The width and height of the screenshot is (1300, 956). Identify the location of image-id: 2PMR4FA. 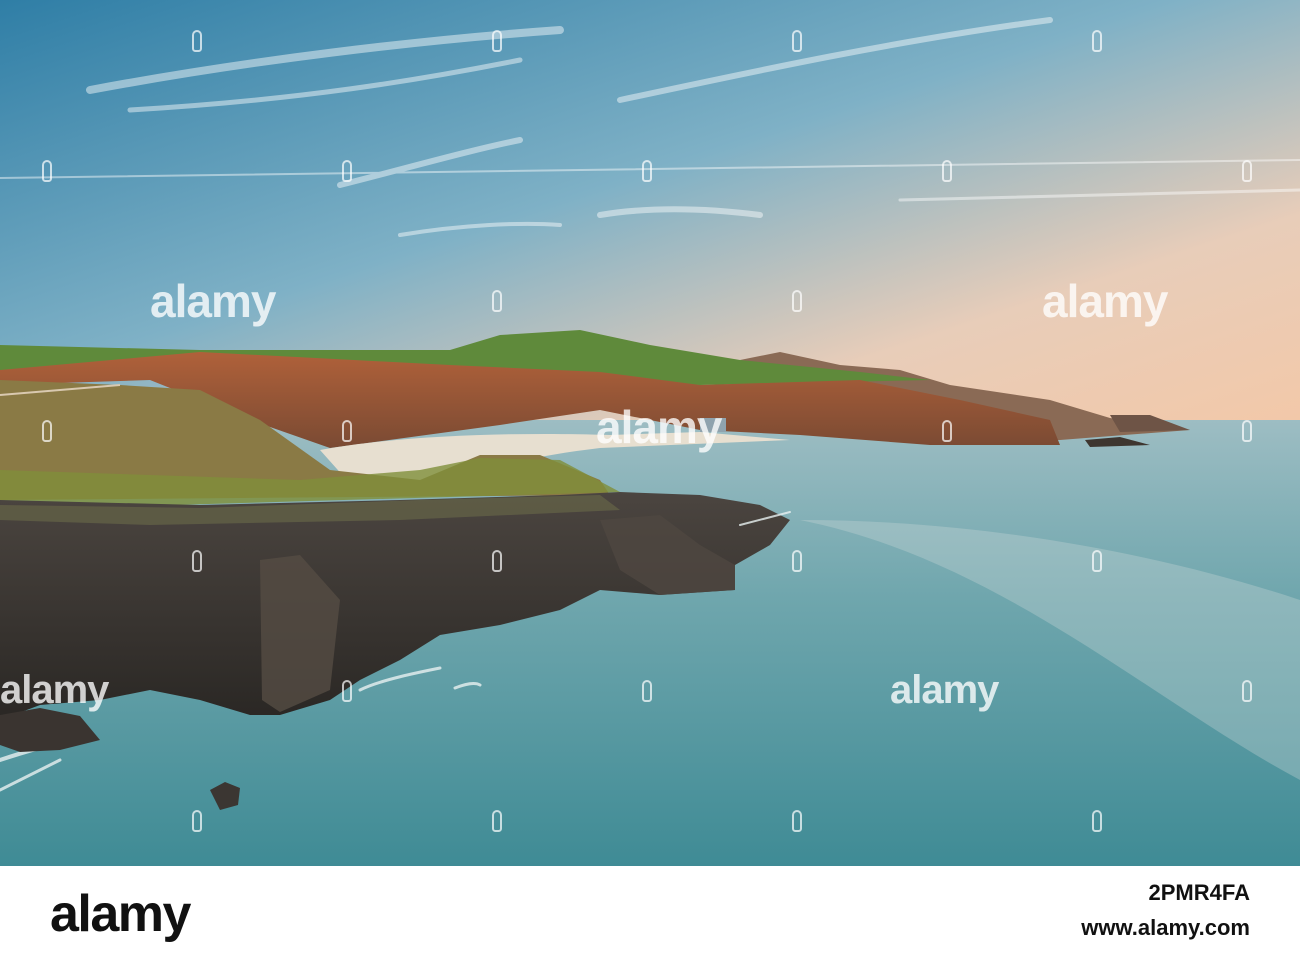
(1199, 892).